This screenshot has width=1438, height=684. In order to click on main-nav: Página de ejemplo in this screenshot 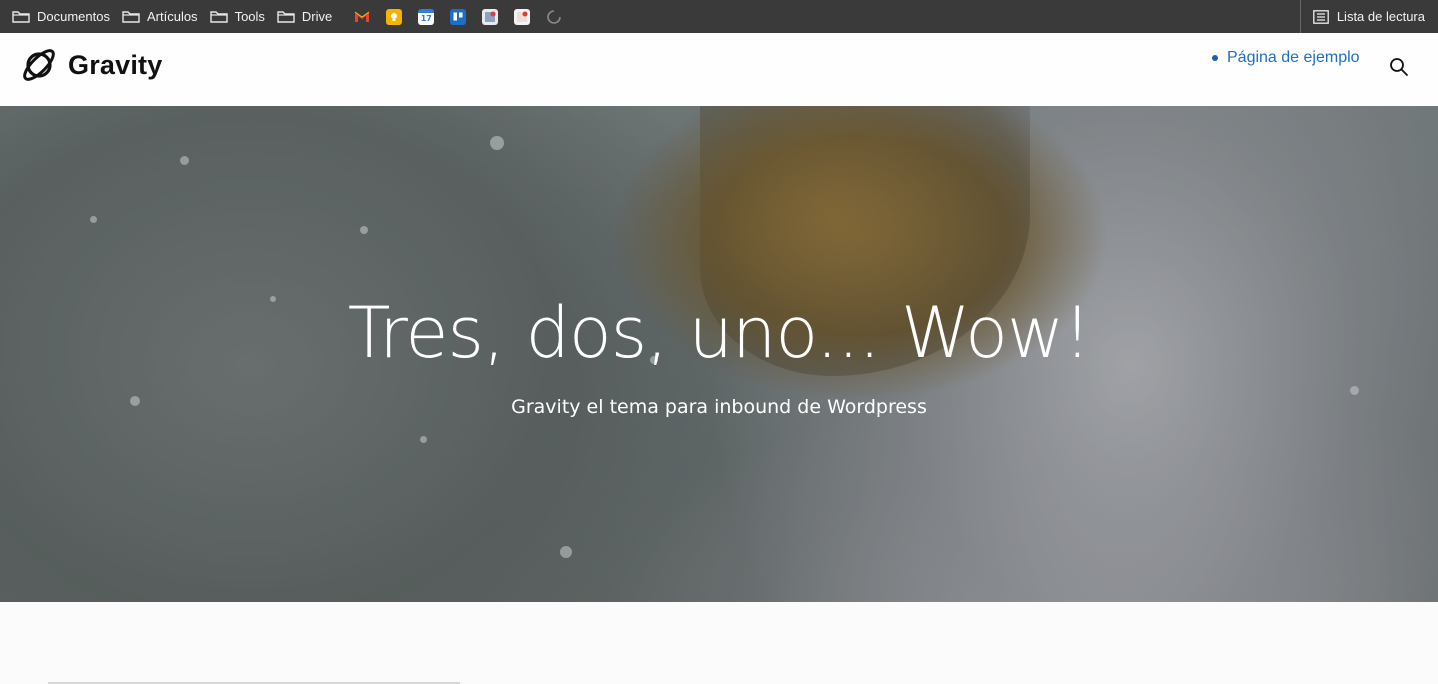, I will do `click(1286, 58)`.